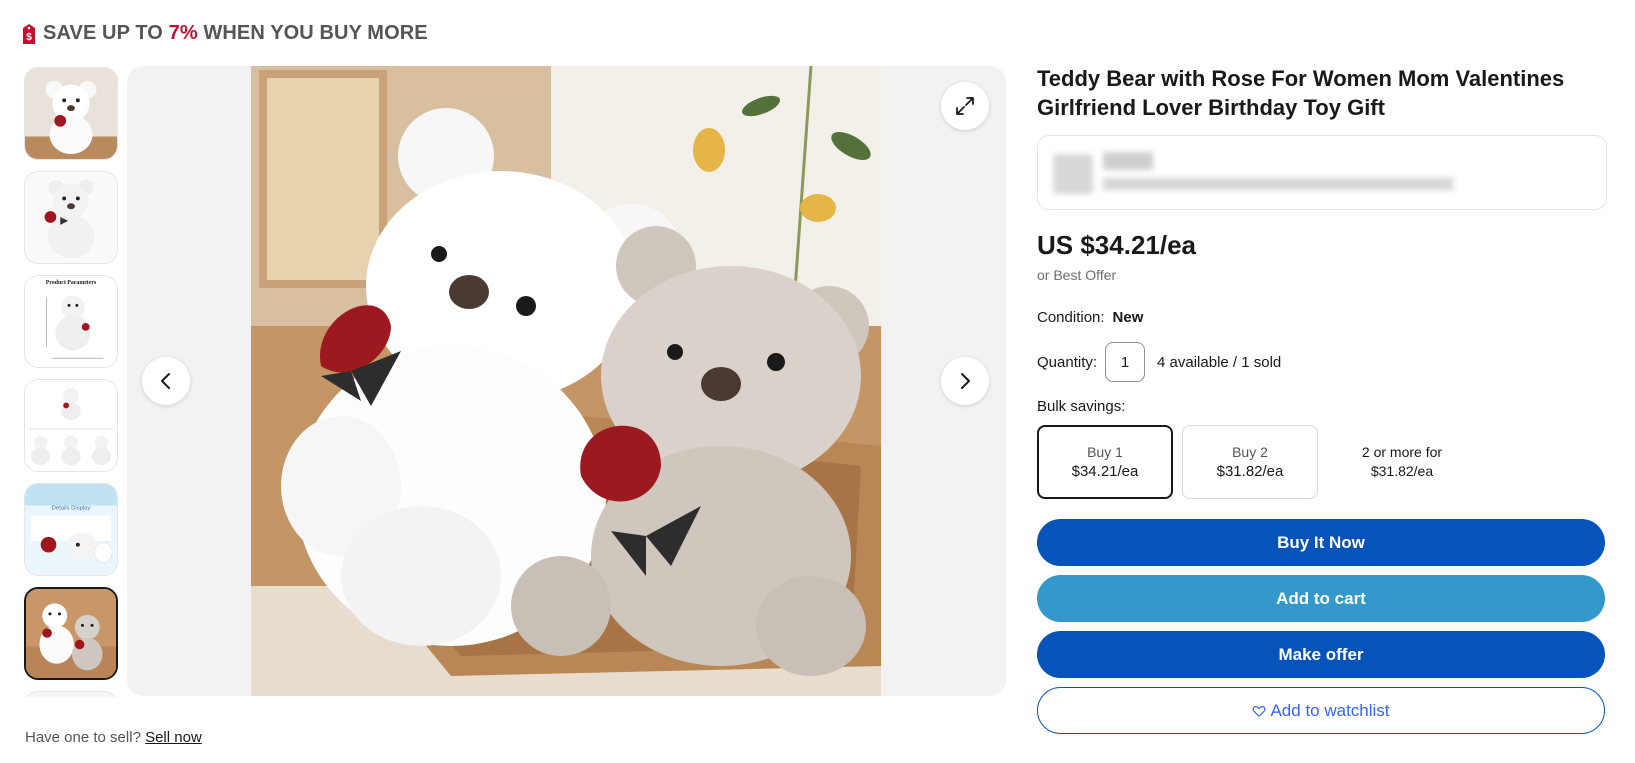 The image size is (1635, 763). I want to click on expand-icon, so click(965, 106).